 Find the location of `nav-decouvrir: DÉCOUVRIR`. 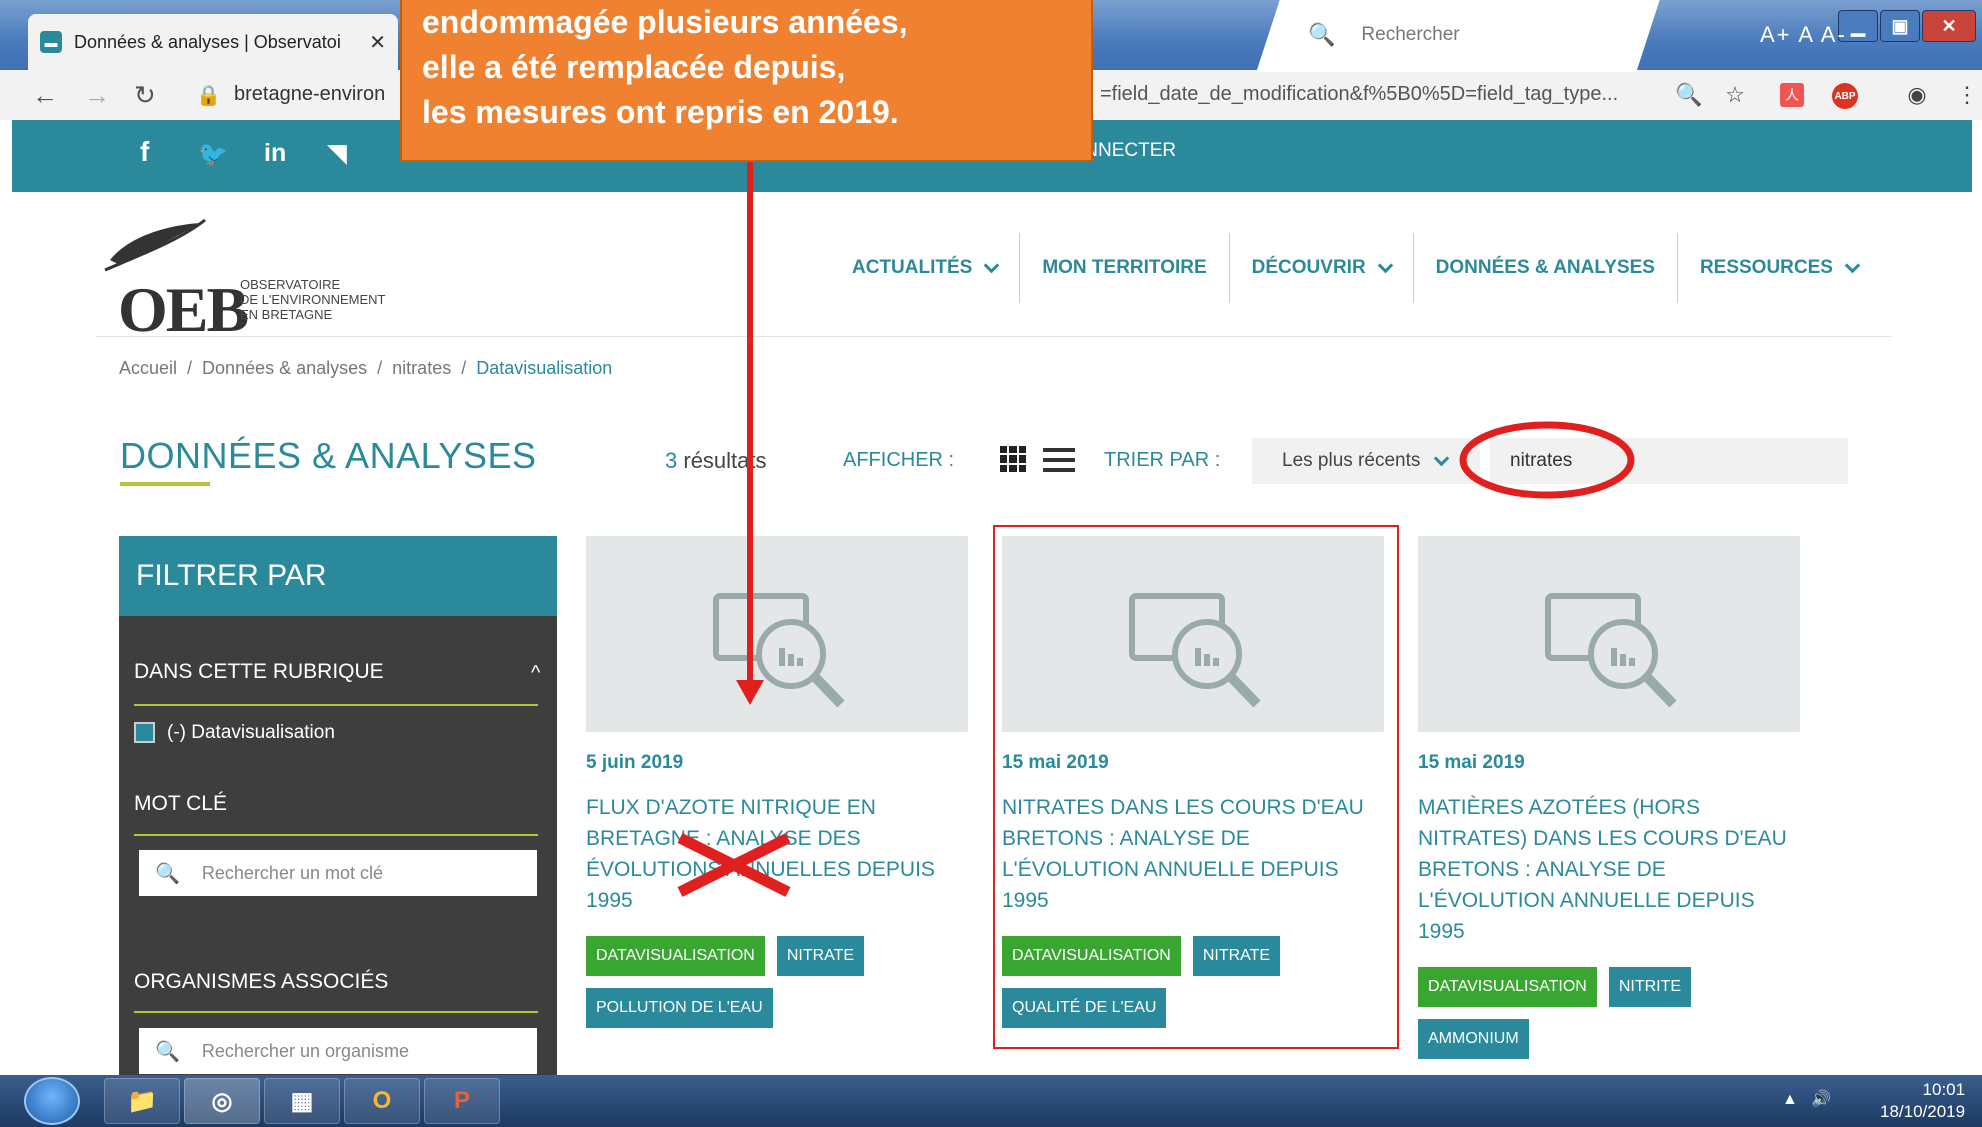

nav-decouvrir: DÉCOUVRIR is located at coordinates (1322, 268).